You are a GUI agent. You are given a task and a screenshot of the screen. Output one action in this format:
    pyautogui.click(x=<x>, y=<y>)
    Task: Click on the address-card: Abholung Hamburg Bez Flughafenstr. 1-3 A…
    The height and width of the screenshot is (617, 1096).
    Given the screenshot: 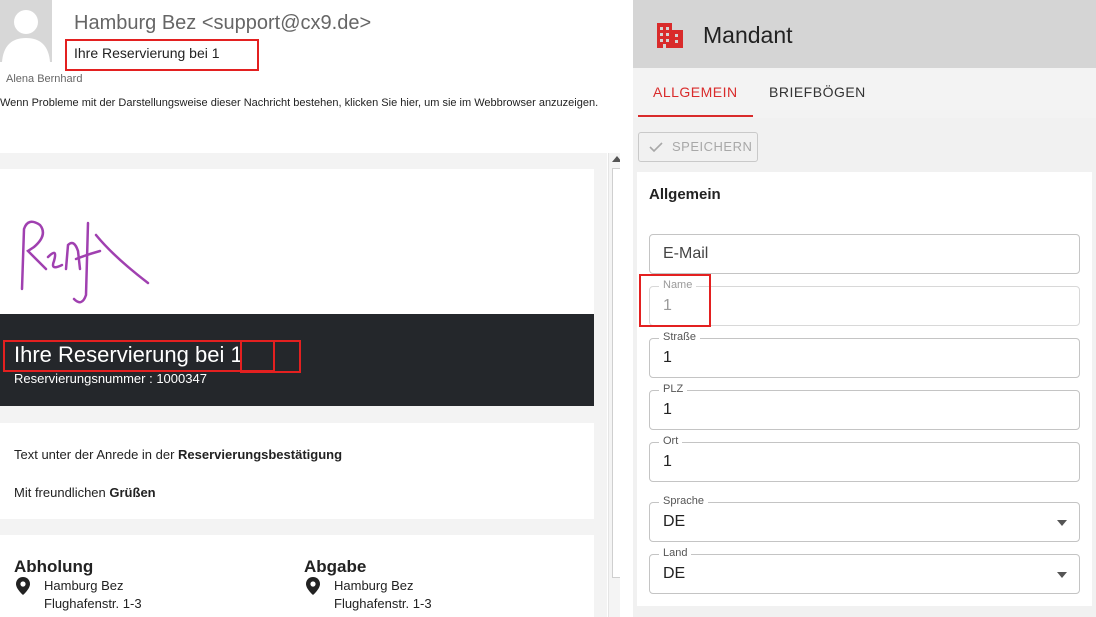 What is the action you would take?
    pyautogui.click(x=297, y=576)
    